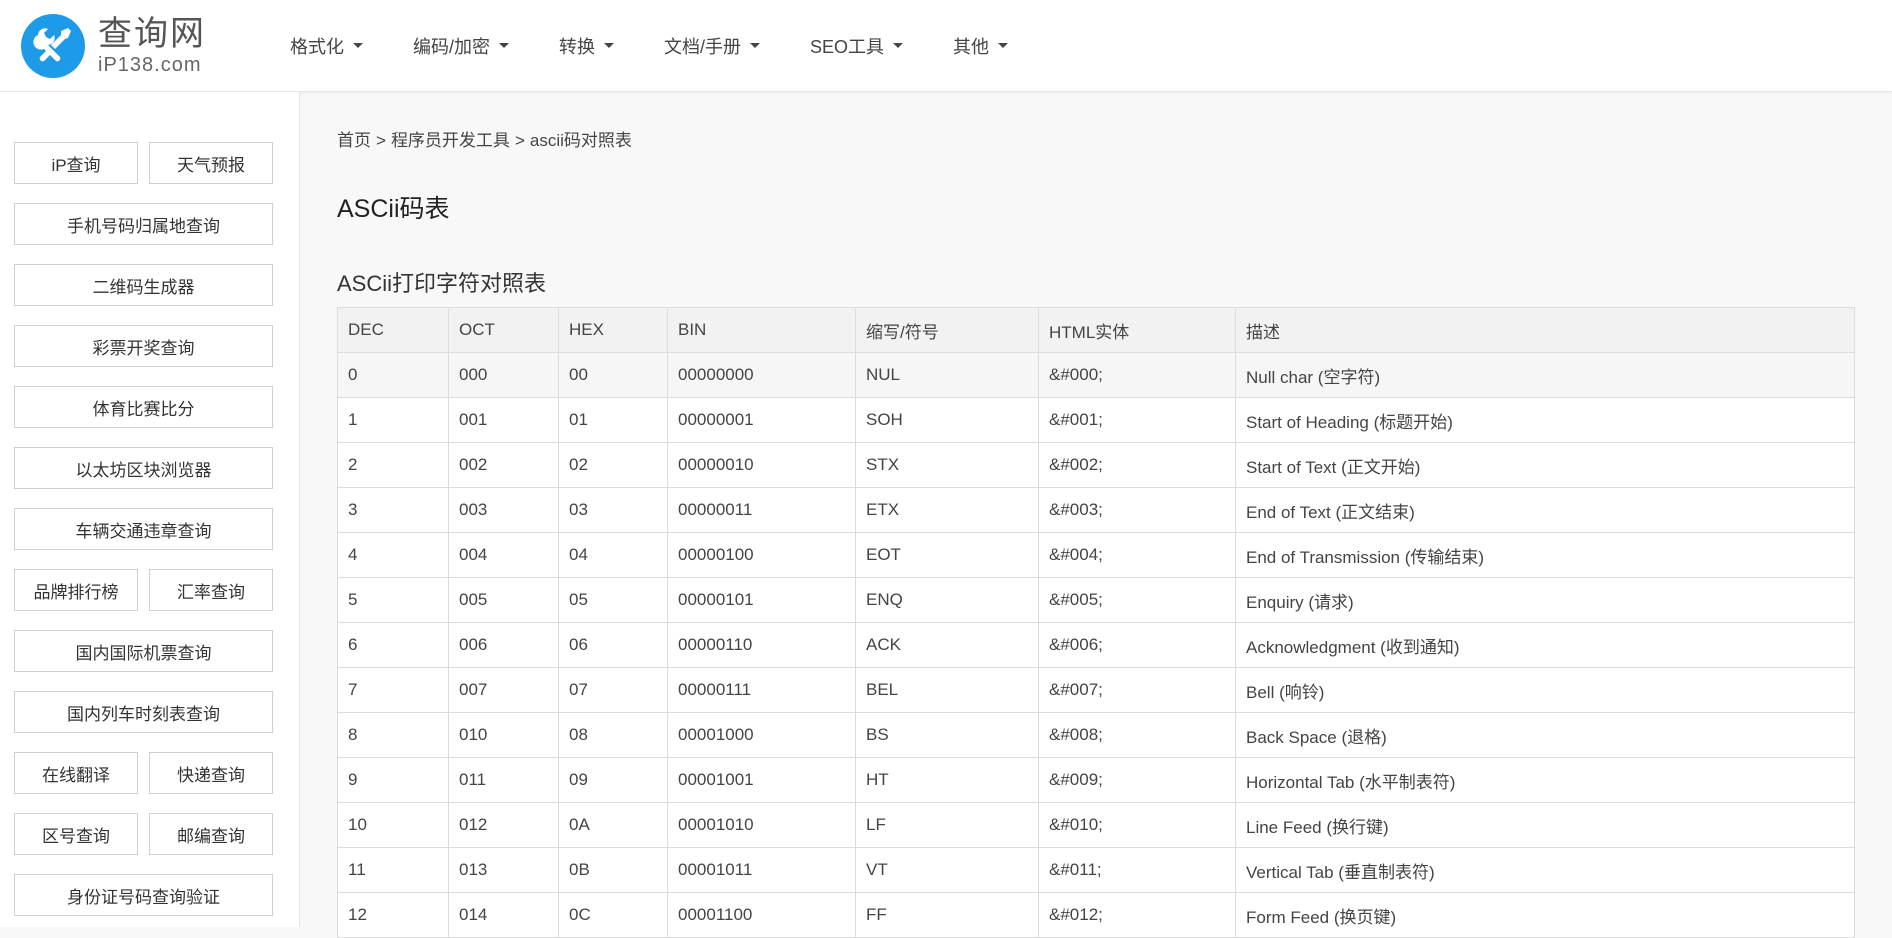 This screenshot has height=938, width=1892. I want to click on table-cell: 4, so click(393, 555).